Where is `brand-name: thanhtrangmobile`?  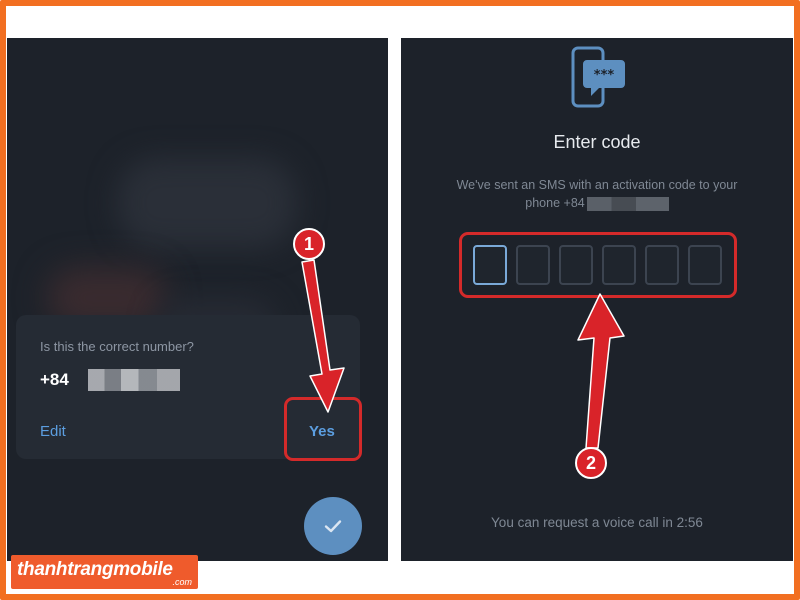 brand-name: thanhtrangmobile is located at coordinates (95, 569).